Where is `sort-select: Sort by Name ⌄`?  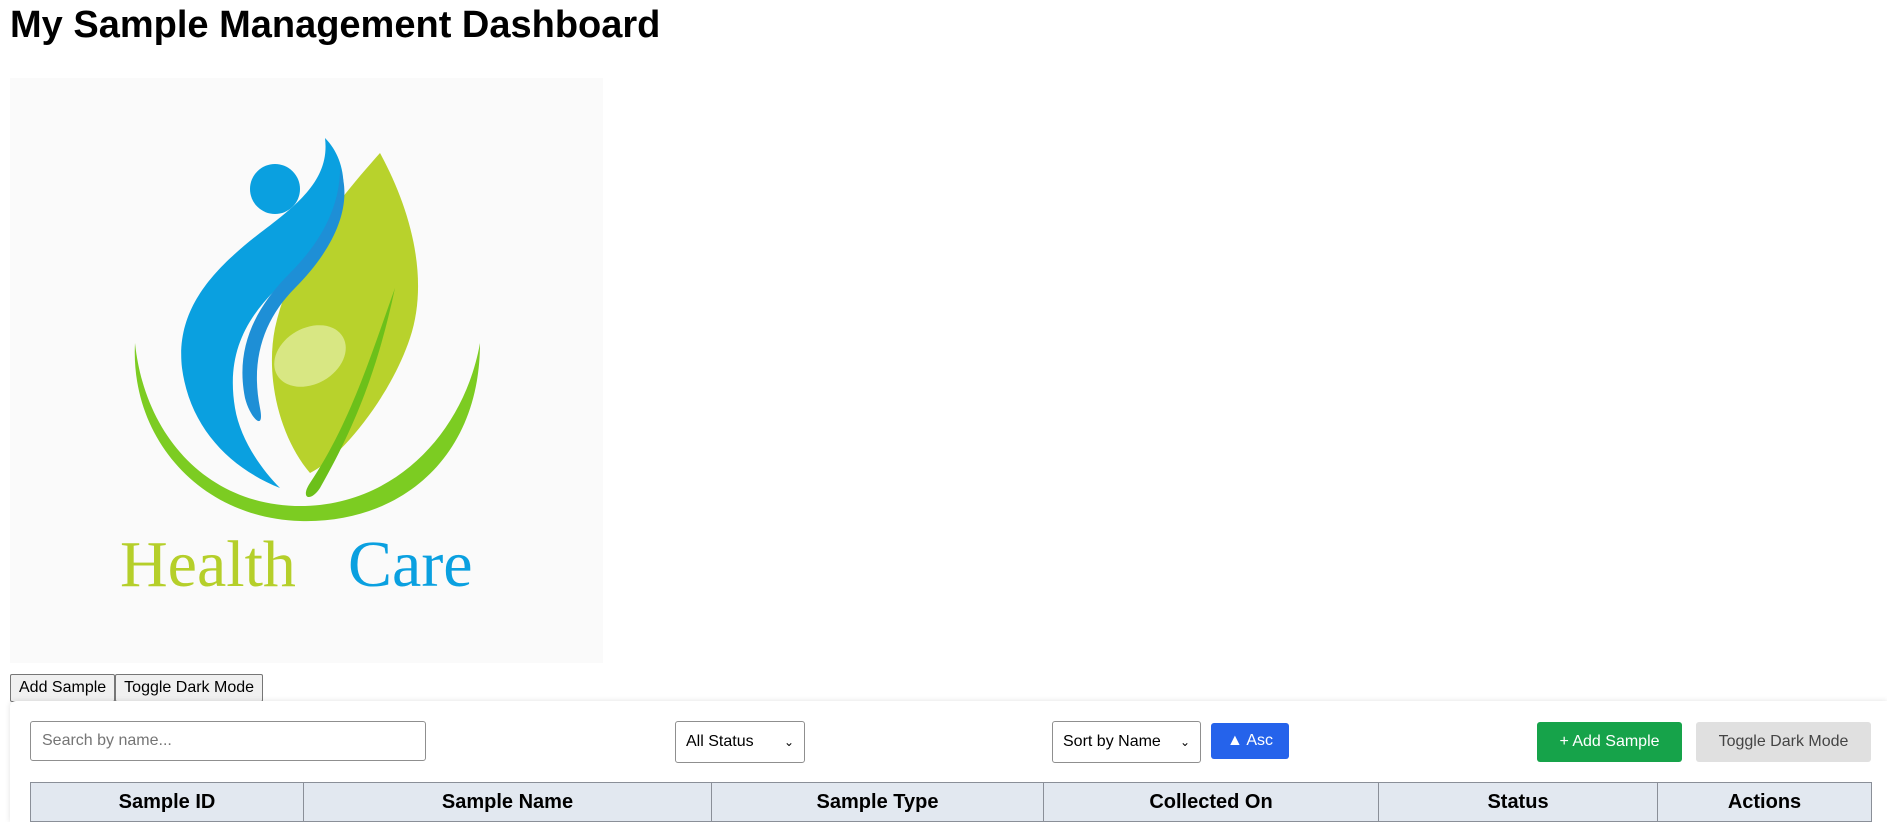
sort-select: Sort by Name ⌄ is located at coordinates (1126, 742).